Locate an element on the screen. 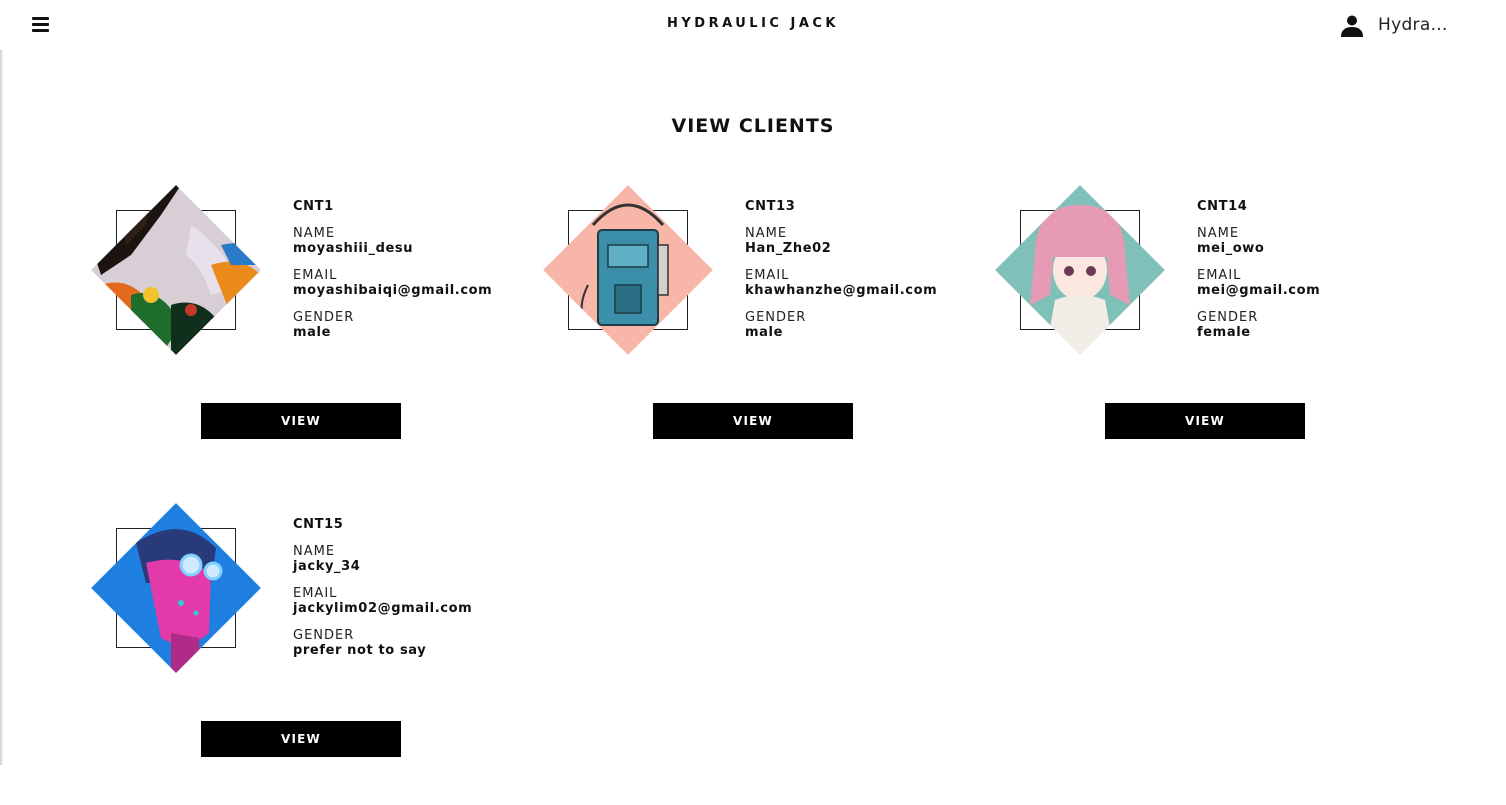 This screenshot has width=1506, height=805. client-email: jackylim02@gmail.com is located at coordinates (383, 608).